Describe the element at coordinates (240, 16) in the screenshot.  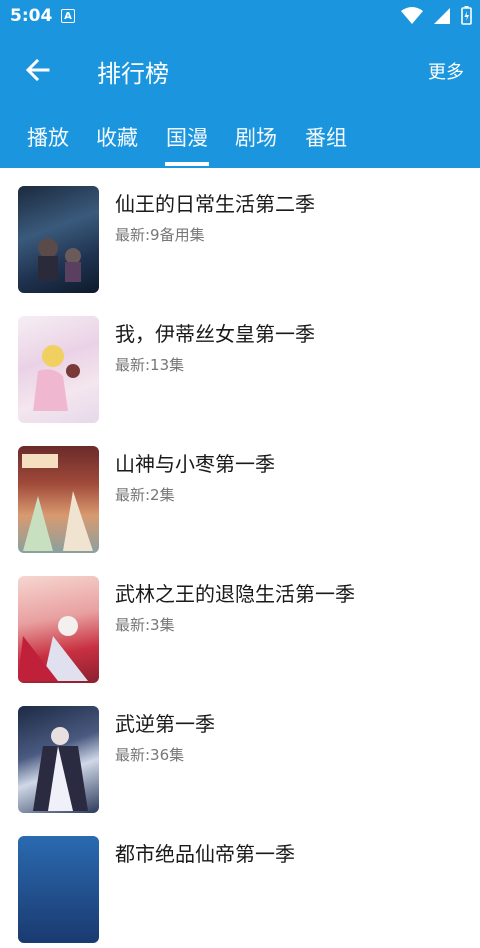
I see `status-bar: 5:04 A` at that location.